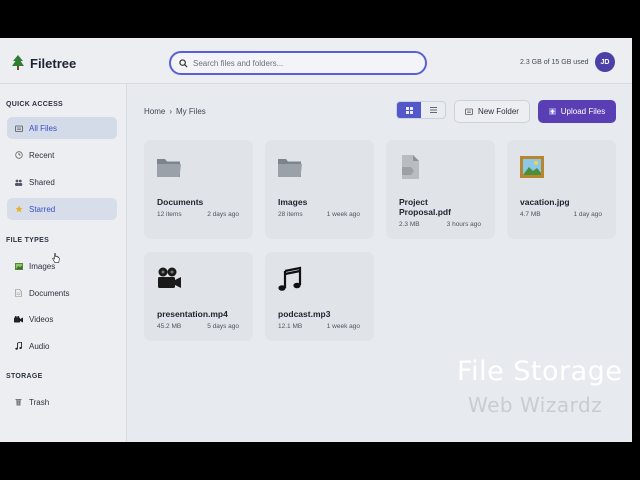  What do you see at coordinates (169, 277) in the screenshot?
I see `movie-camera-icon` at bounding box center [169, 277].